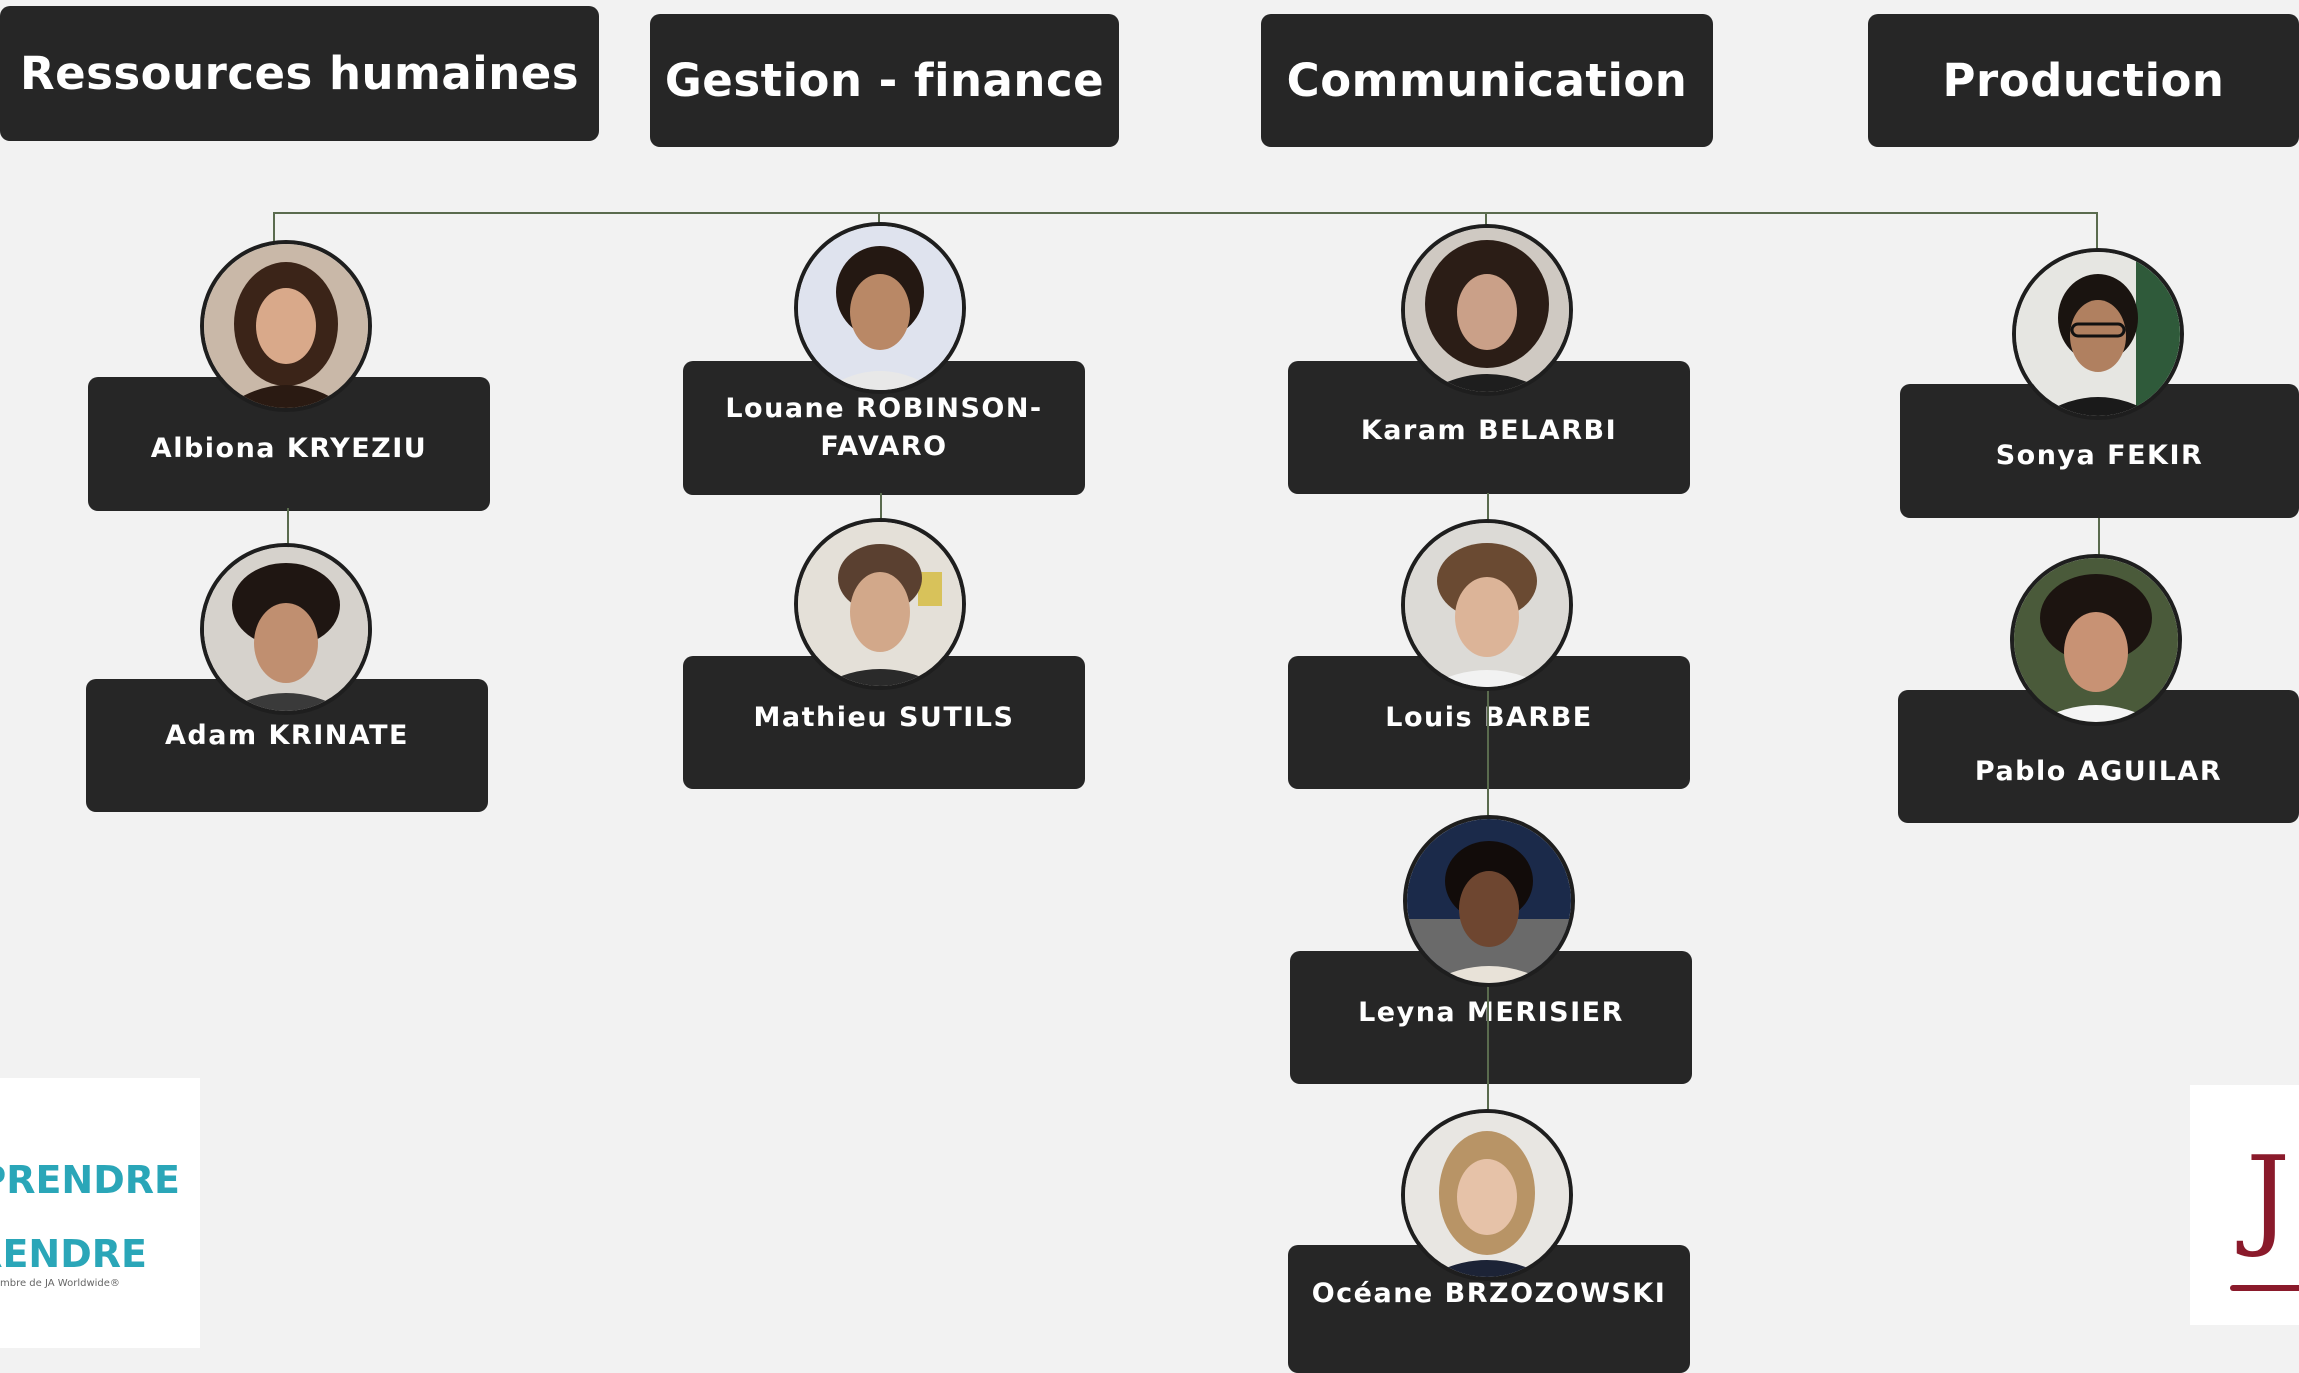 The image size is (2299, 1373). Describe the element at coordinates (2097, 231) in the screenshot. I see `connector-production-drop` at that location.